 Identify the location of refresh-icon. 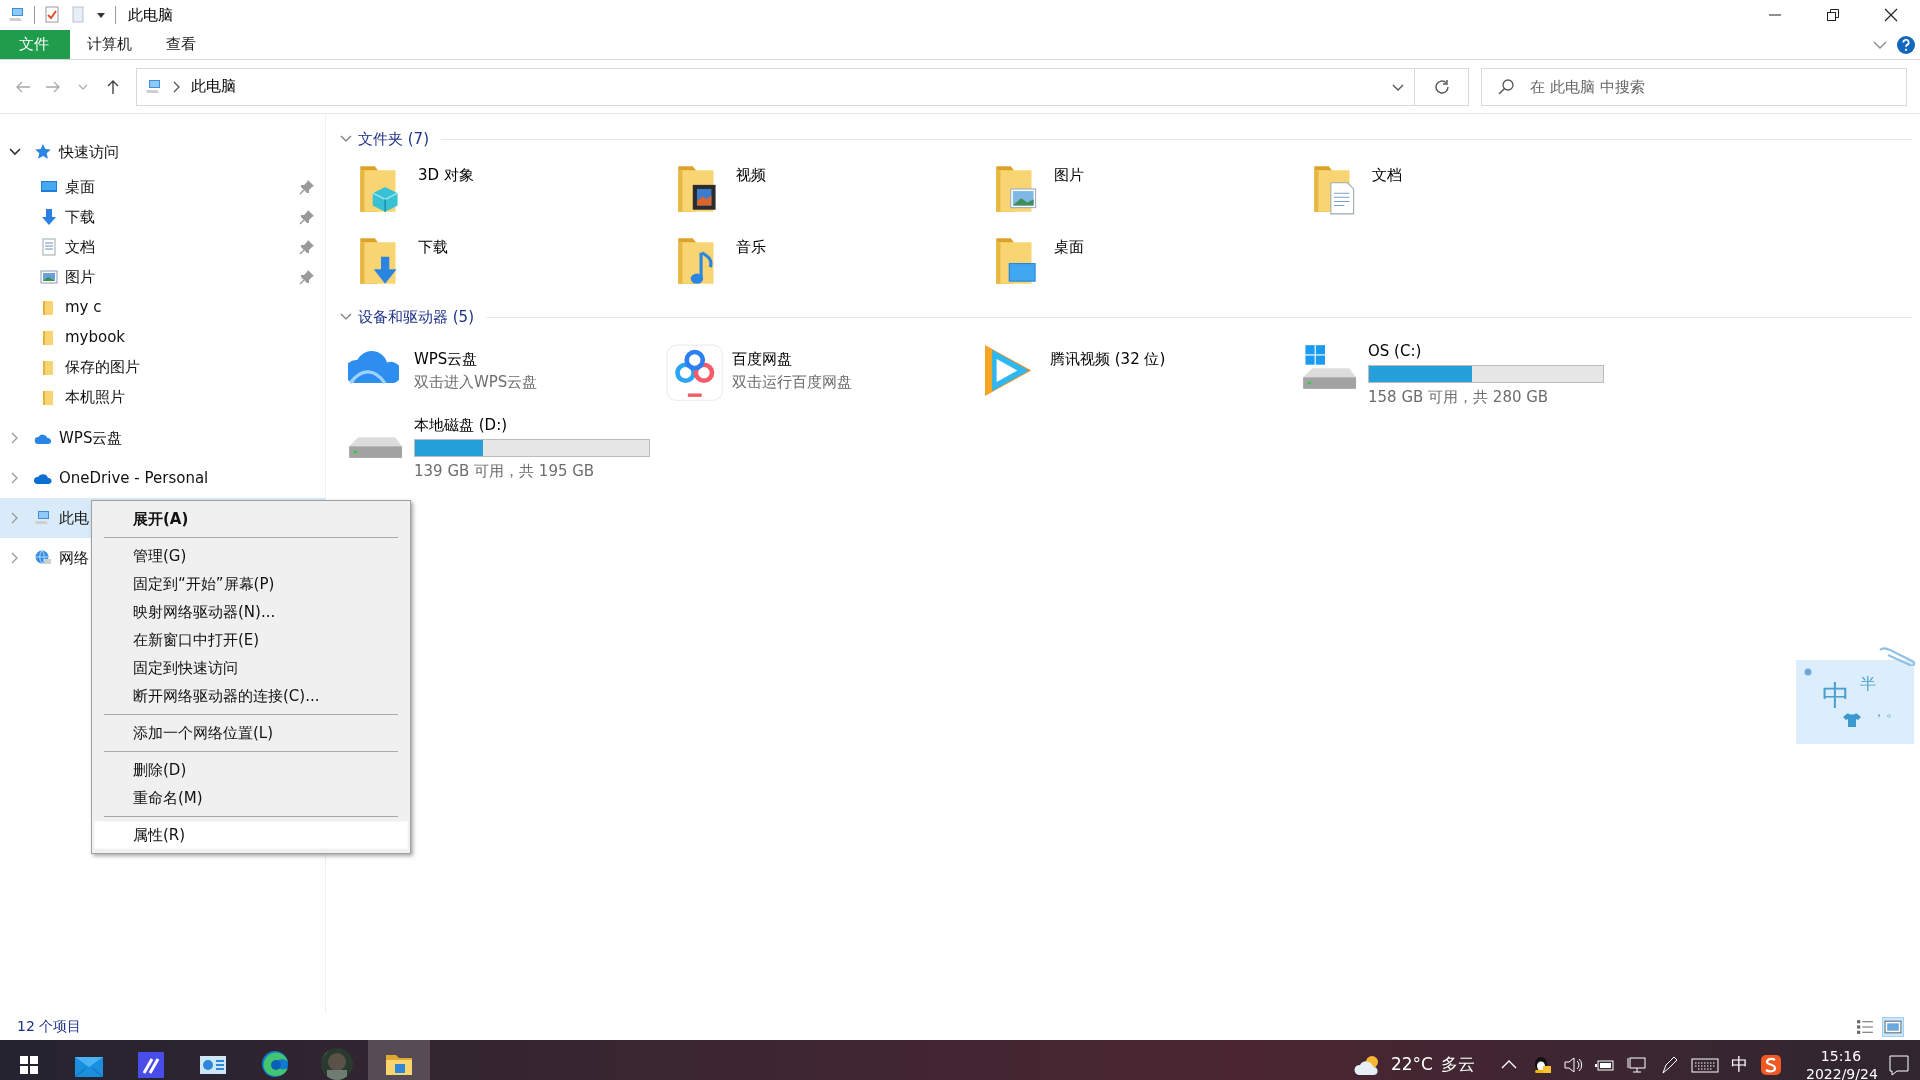
(1441, 86).